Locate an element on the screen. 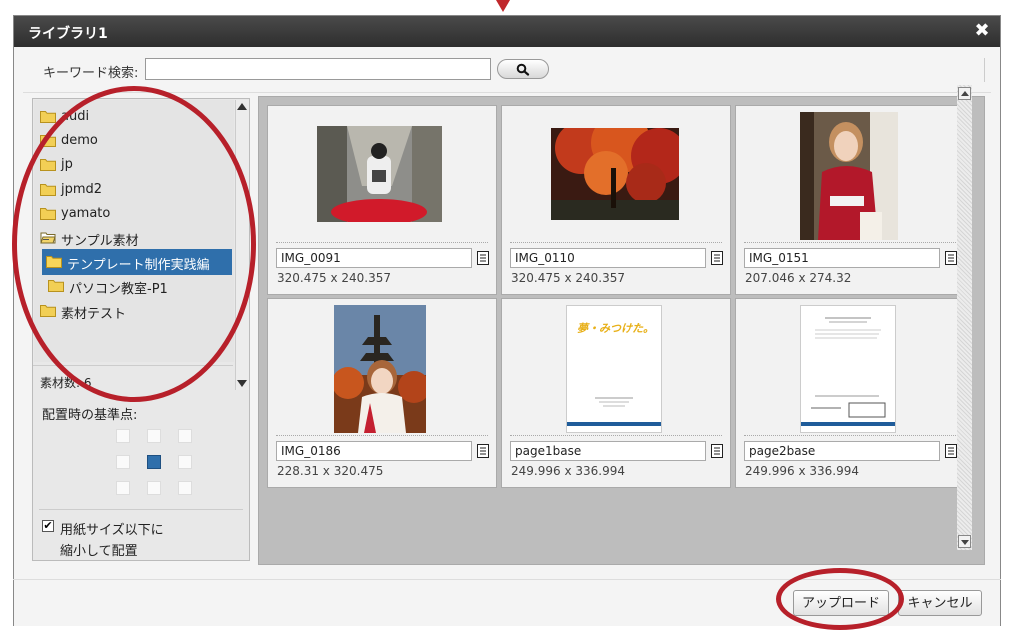  folder-item: 素材テスト is located at coordinates (133, 311).